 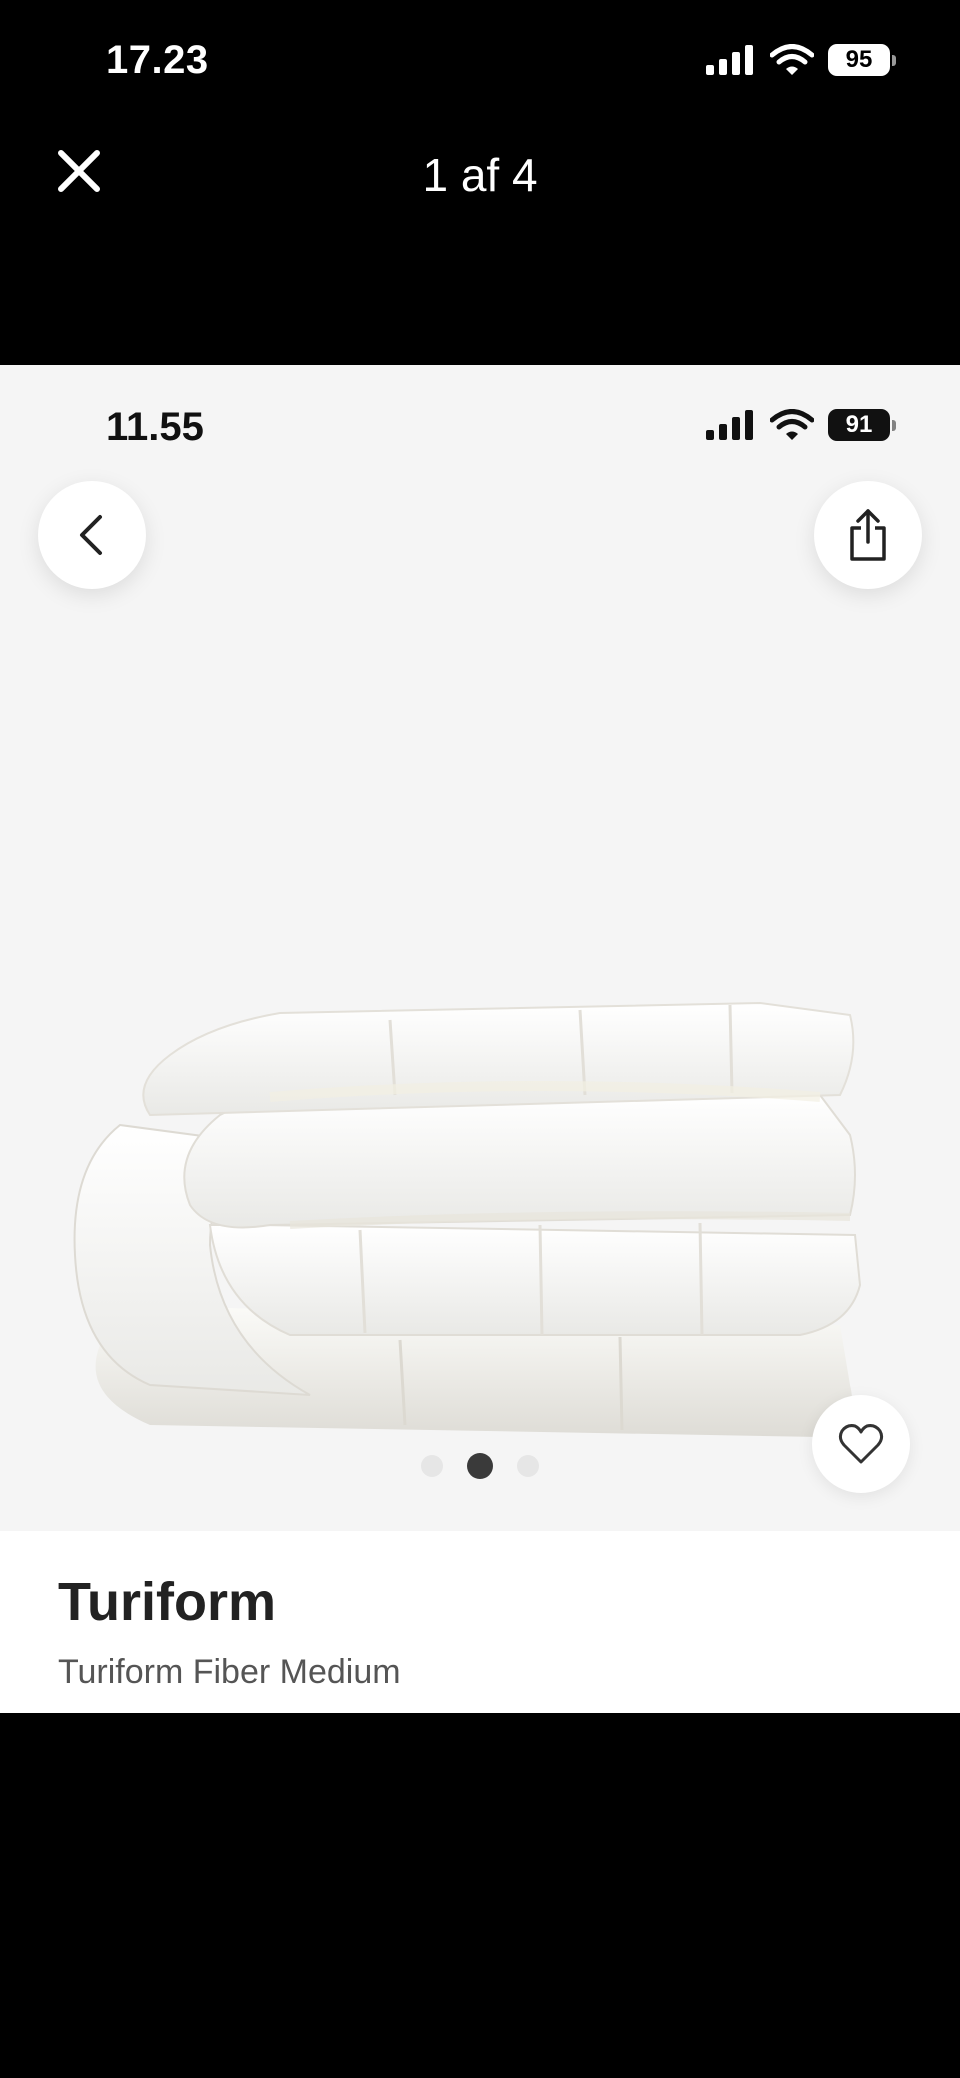 What do you see at coordinates (480, 65) in the screenshot?
I see `viewer-status-bar: 17.23 95` at bounding box center [480, 65].